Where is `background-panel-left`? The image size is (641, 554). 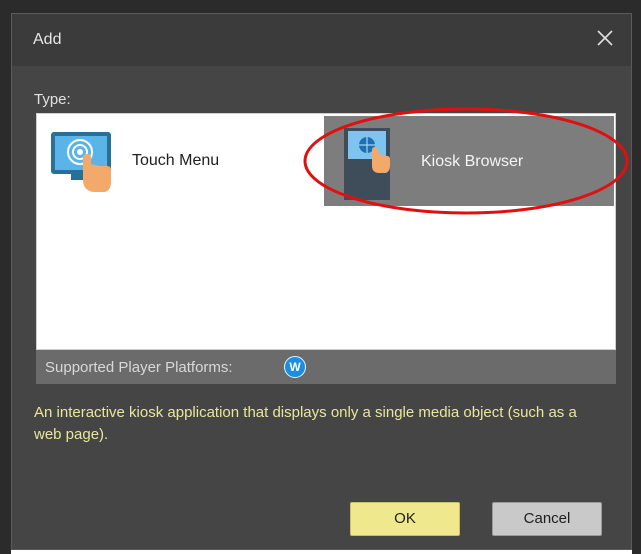
background-panel-left is located at coordinates (5, 277).